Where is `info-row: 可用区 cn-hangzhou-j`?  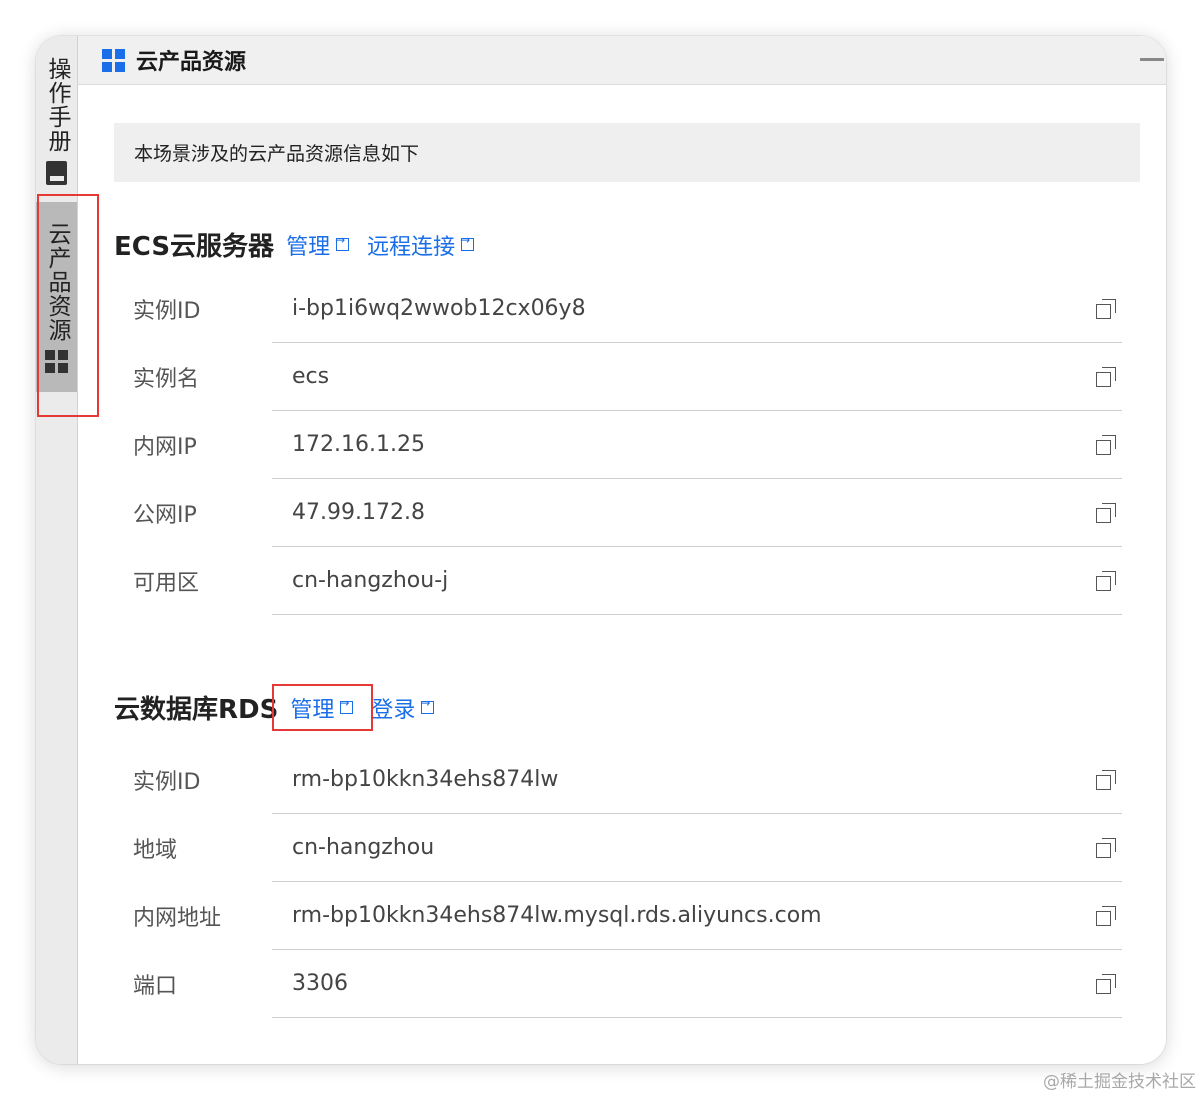 info-row: 可用区 cn-hangzhou-j is located at coordinates (627, 581).